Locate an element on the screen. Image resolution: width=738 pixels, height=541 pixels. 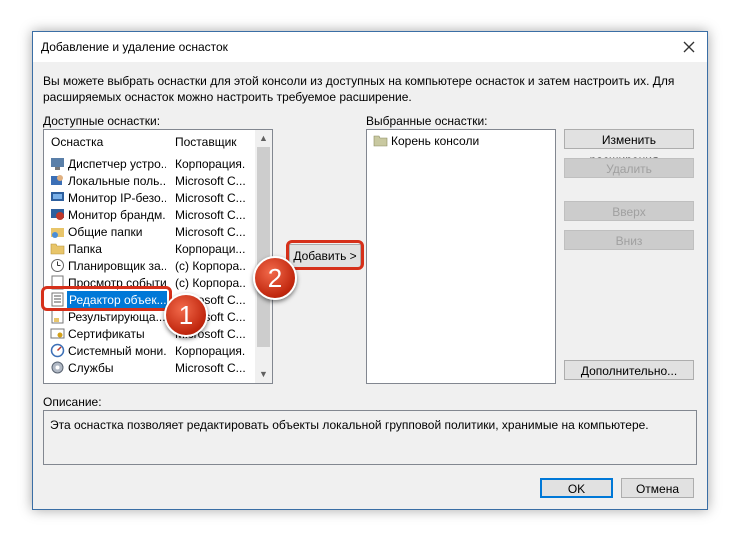
scrollbar-thumb is located at coordinates (263, 247).